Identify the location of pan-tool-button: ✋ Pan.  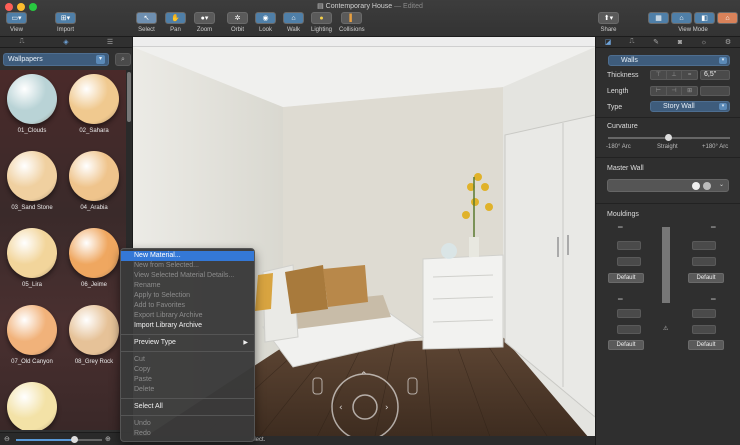
(175, 22).